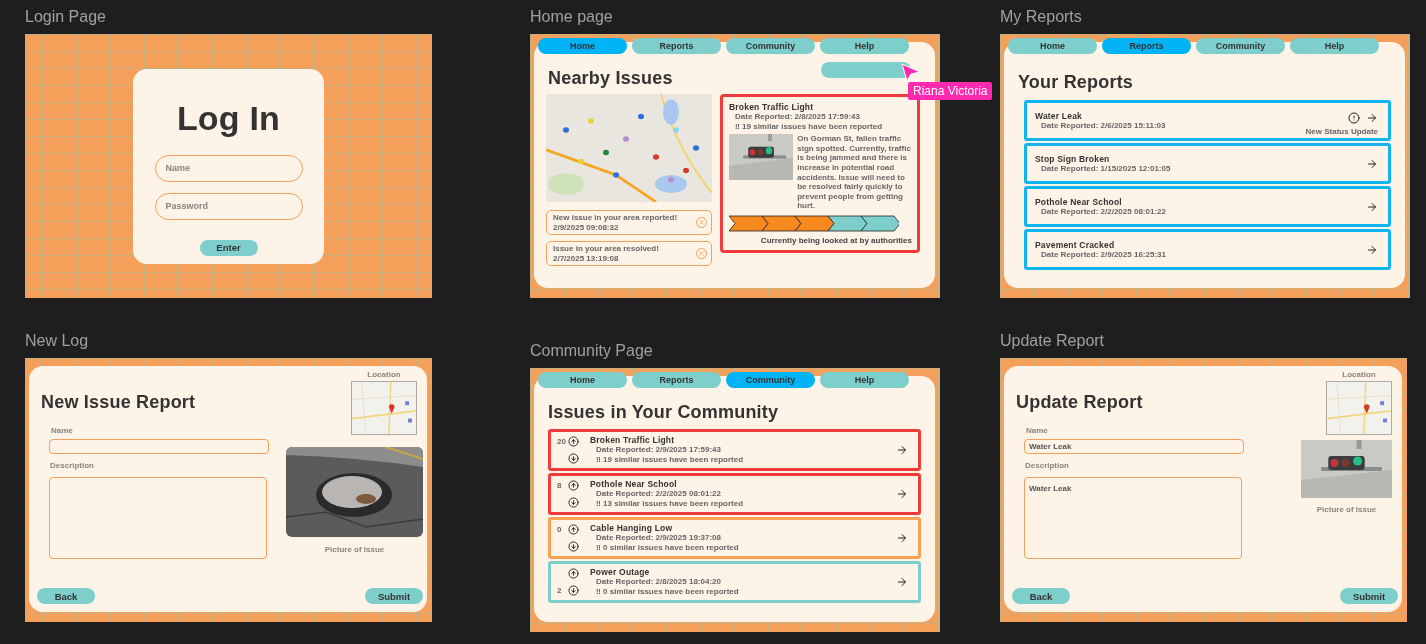 This screenshot has width=1426, height=644. Describe the element at coordinates (560, 529) in the screenshot. I see `vote-count: 0` at that location.